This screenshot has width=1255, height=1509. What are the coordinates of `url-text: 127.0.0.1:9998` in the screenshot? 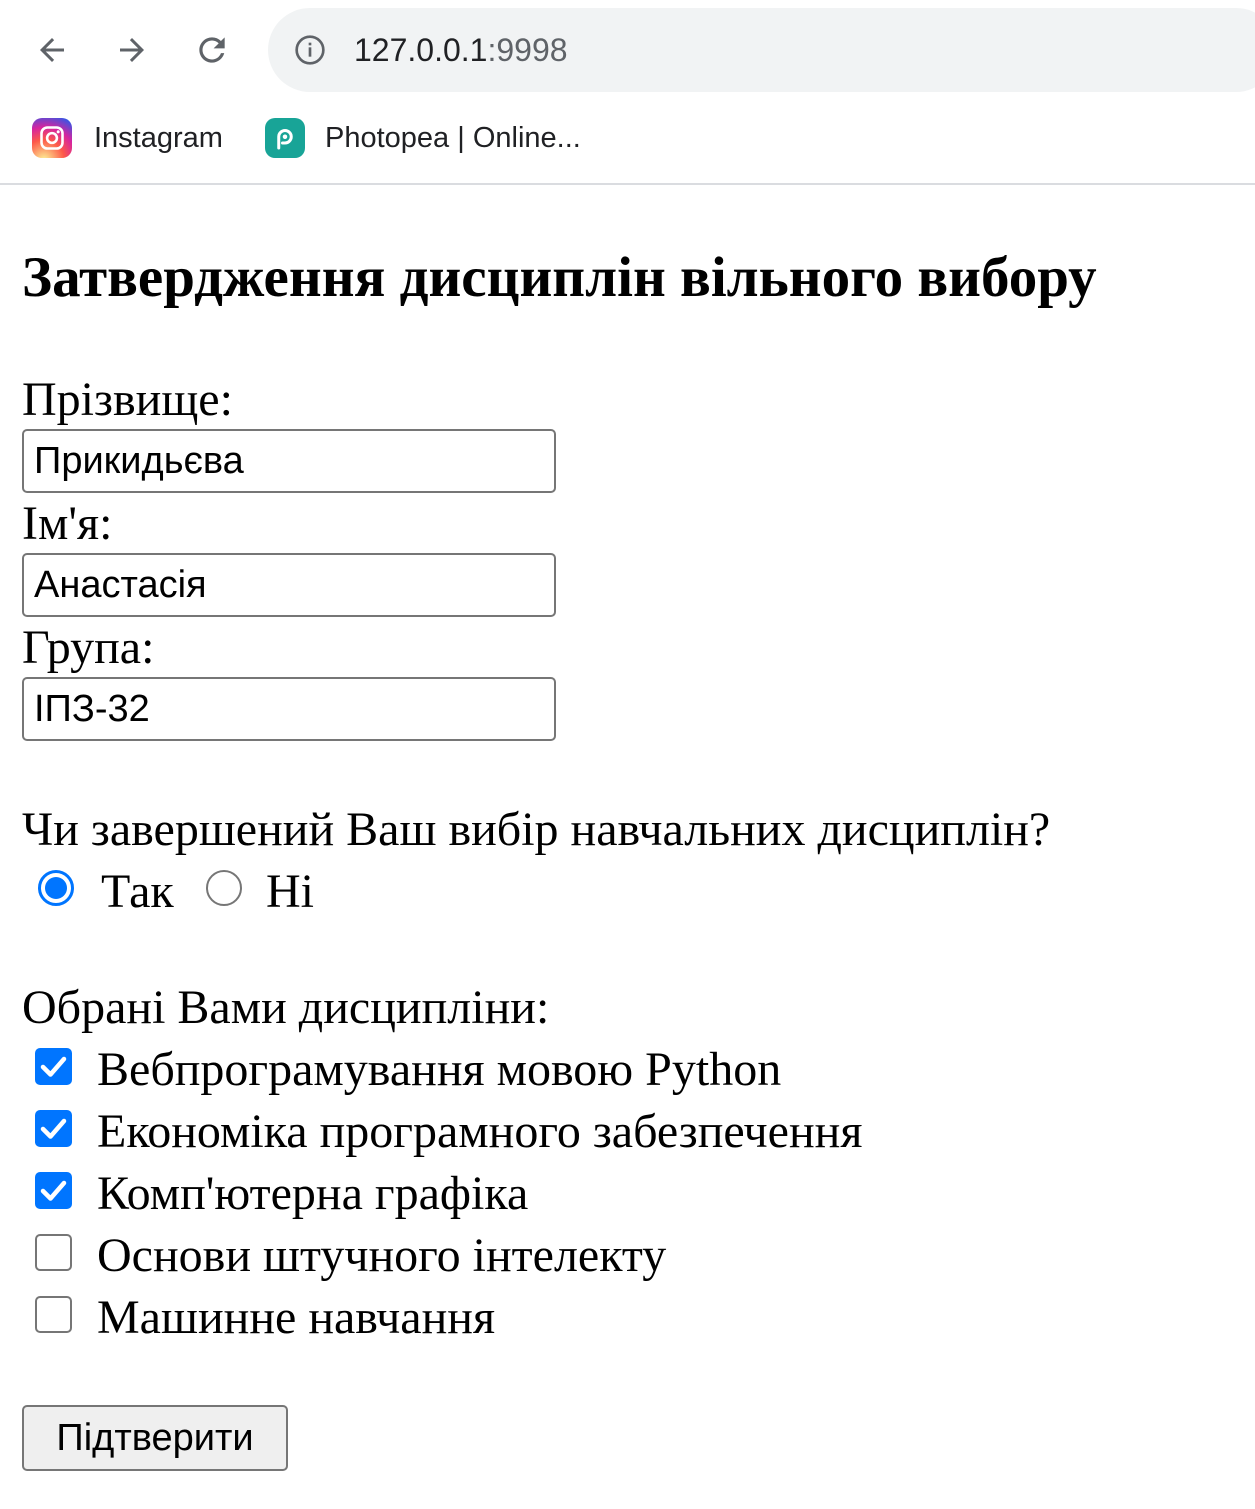 It's located at (461, 50).